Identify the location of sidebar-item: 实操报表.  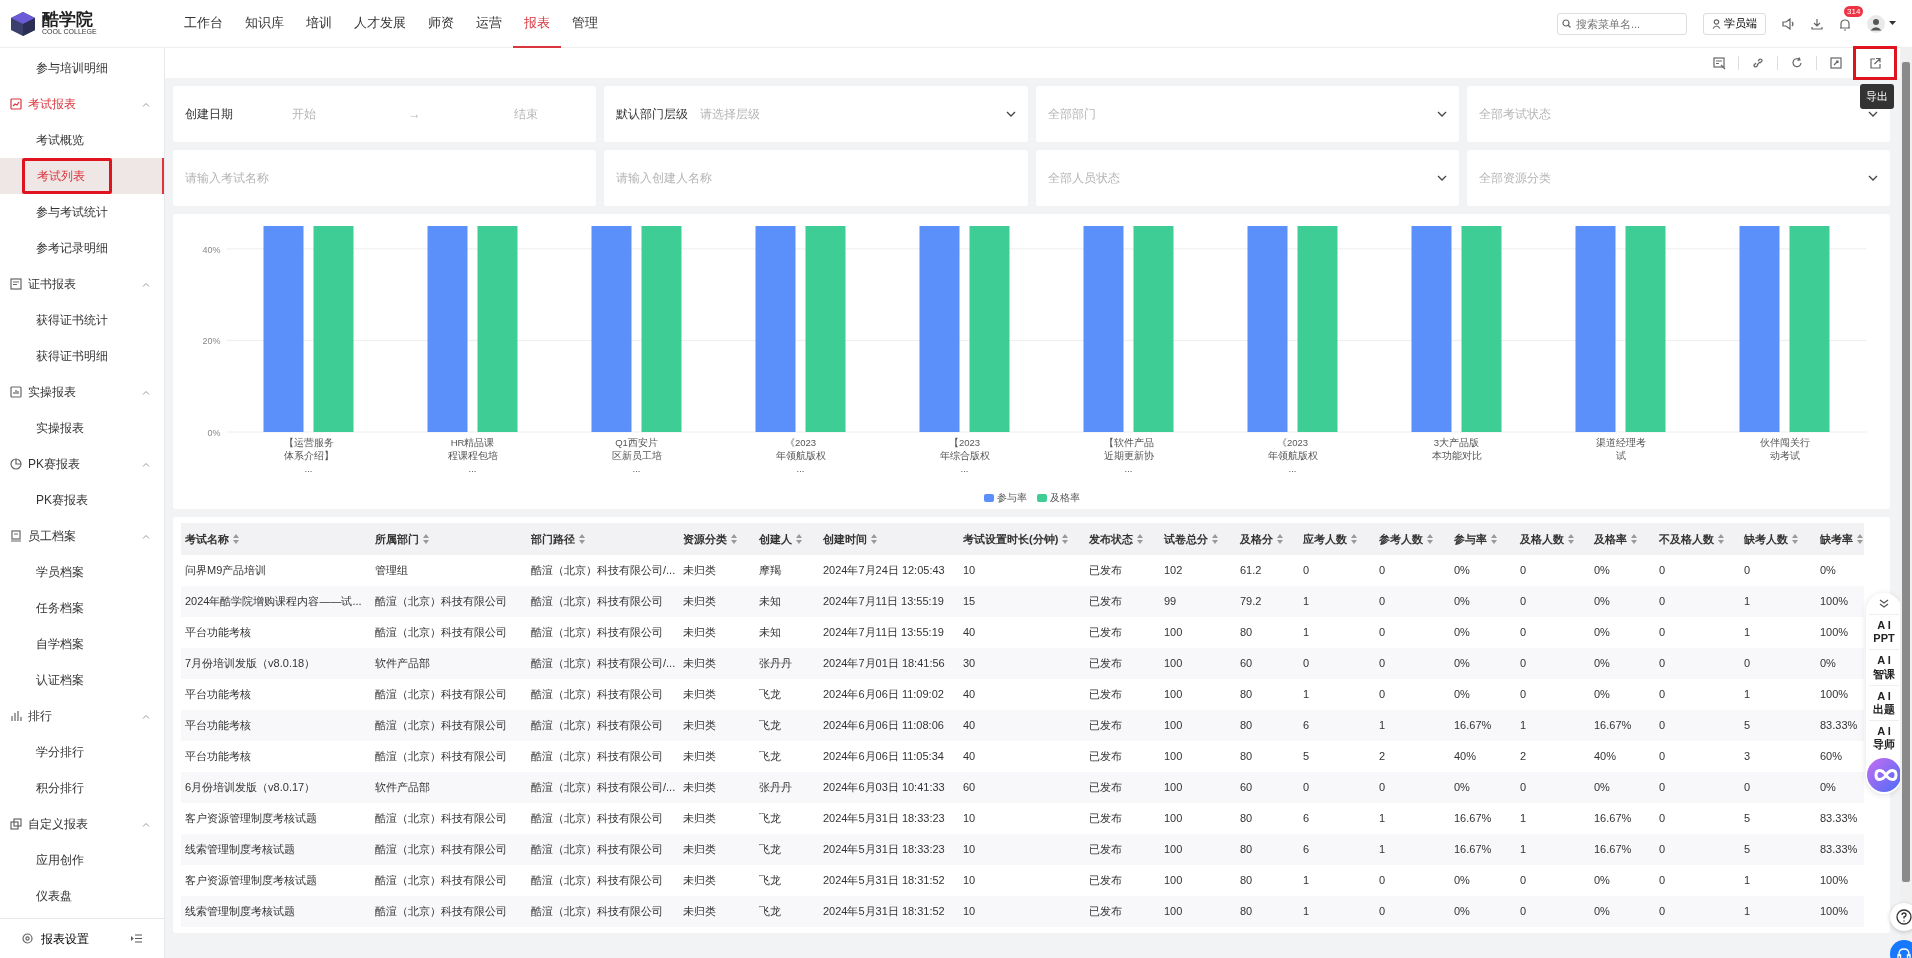
(82, 428).